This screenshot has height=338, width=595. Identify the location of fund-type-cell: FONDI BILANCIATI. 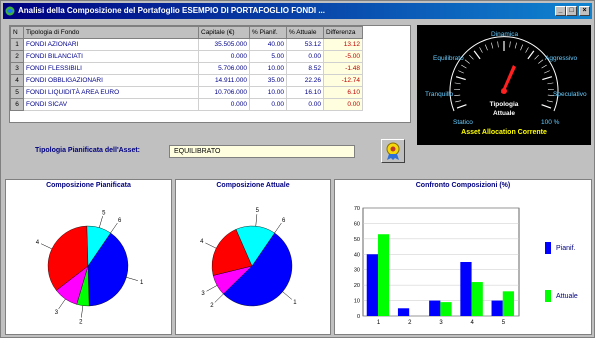
(111, 56).